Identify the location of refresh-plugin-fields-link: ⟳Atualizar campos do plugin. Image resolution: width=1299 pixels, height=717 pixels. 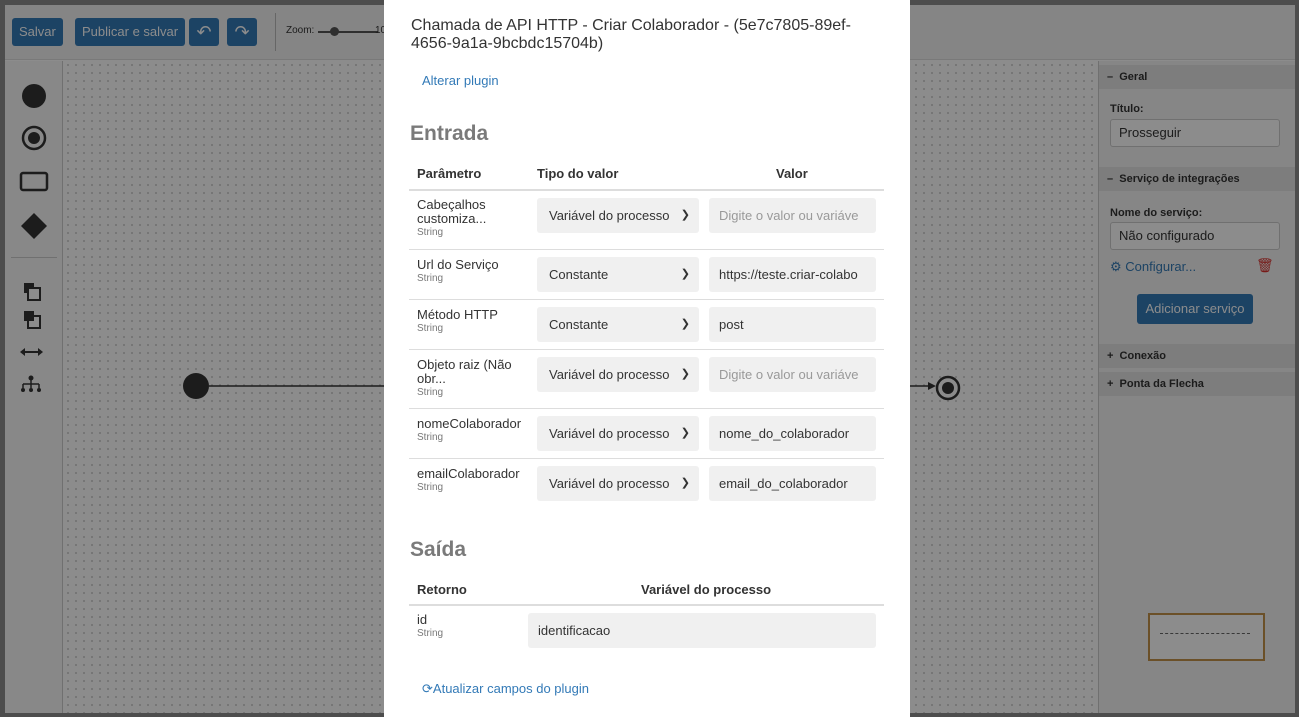
(505, 689).